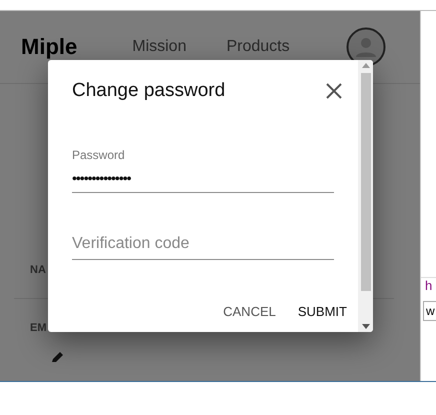  Describe the element at coordinates (322, 311) in the screenshot. I see `submit-button: SUBMIT` at that location.